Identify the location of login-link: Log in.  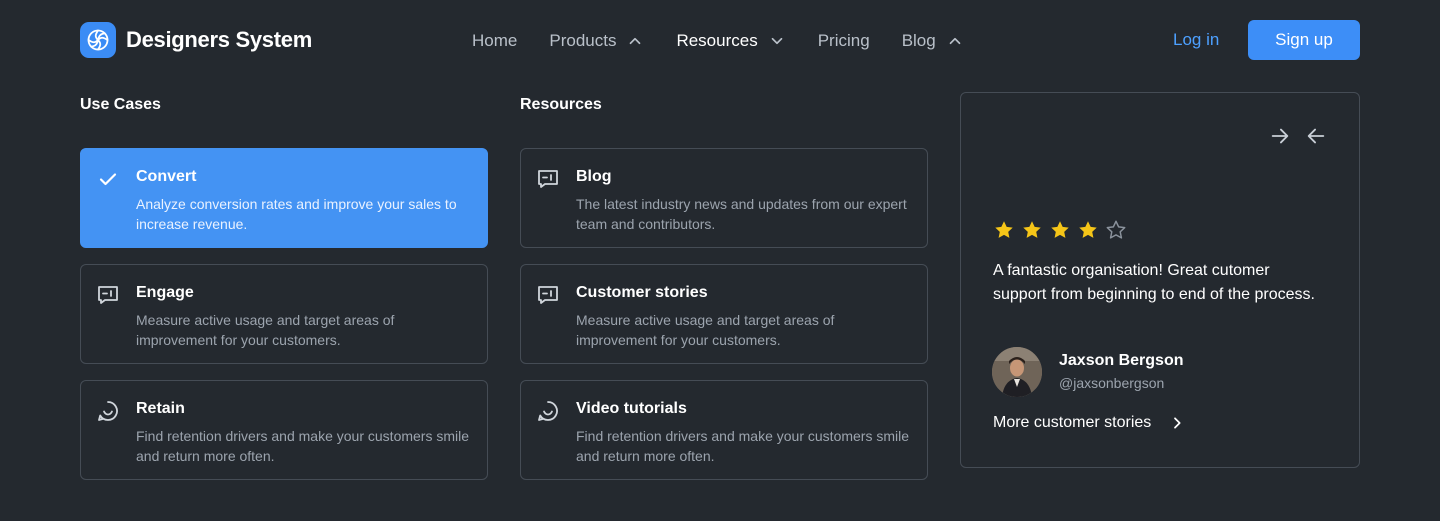
(1196, 40).